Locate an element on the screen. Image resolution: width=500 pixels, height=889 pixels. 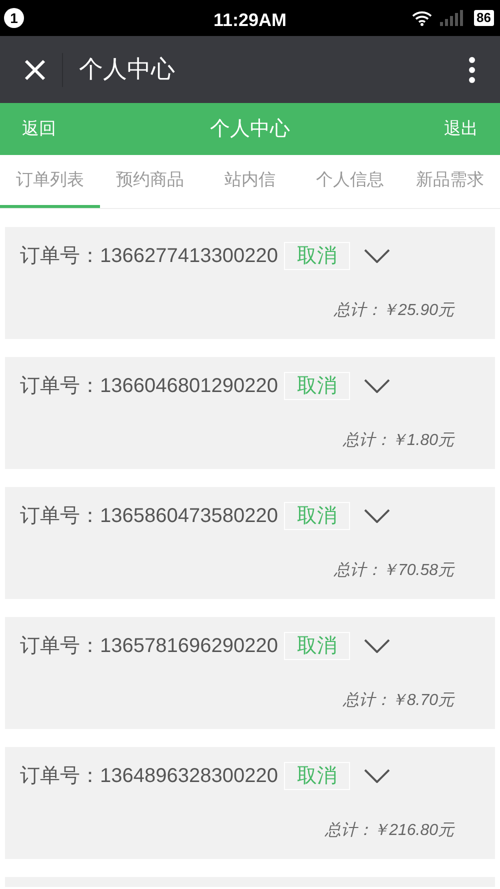
order-total: 总计：￥216.80元 is located at coordinates (389, 830).